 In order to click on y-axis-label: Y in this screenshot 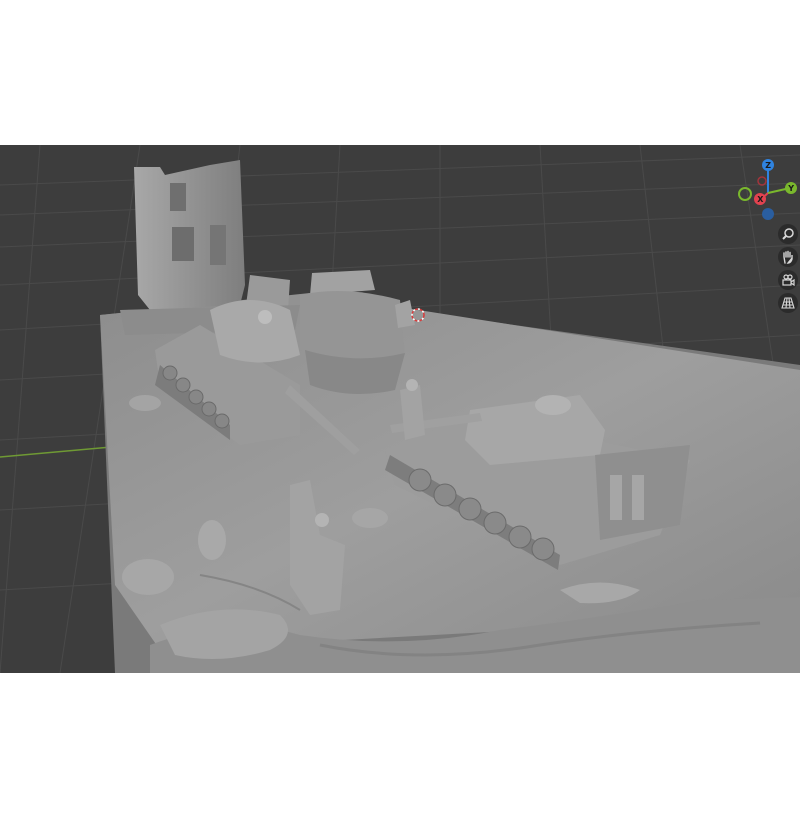, I will do `click(790, 188)`.